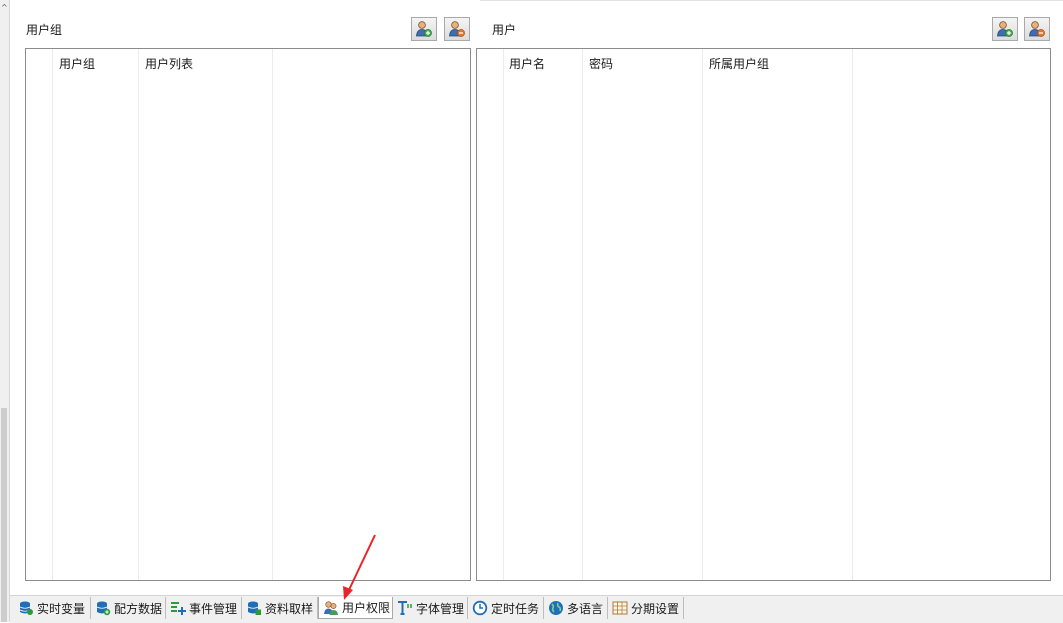 This screenshot has height=623, width=1063. I want to click on globe-icon, so click(556, 608).